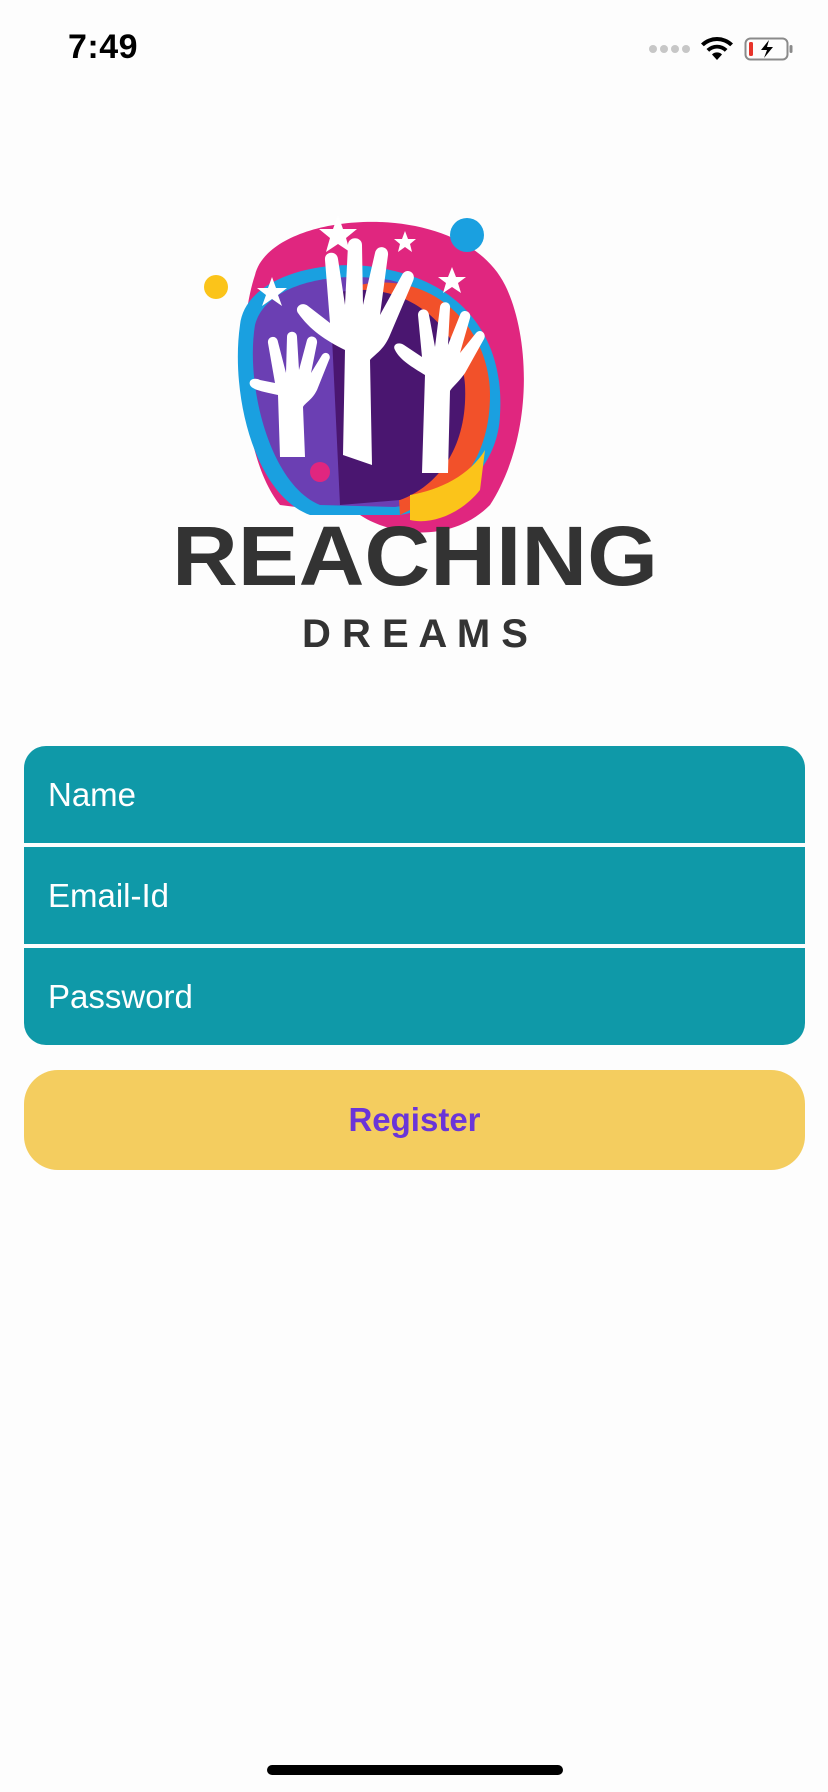  What do you see at coordinates (92, 794) in the screenshot?
I see `name-placeholder: Name` at bounding box center [92, 794].